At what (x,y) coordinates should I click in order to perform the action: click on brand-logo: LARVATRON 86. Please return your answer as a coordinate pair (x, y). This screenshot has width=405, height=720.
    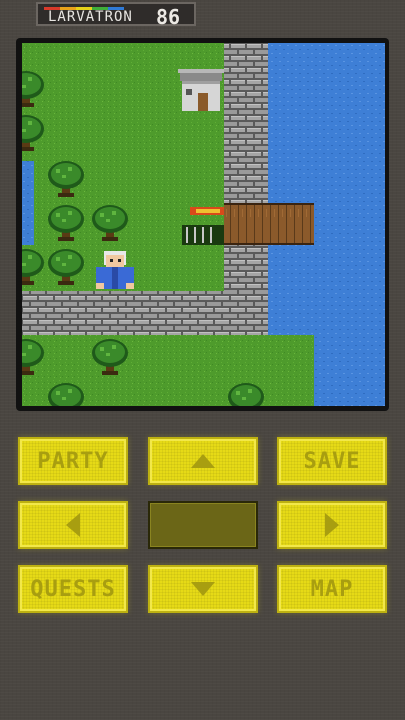
    Looking at the image, I should click on (116, 15).